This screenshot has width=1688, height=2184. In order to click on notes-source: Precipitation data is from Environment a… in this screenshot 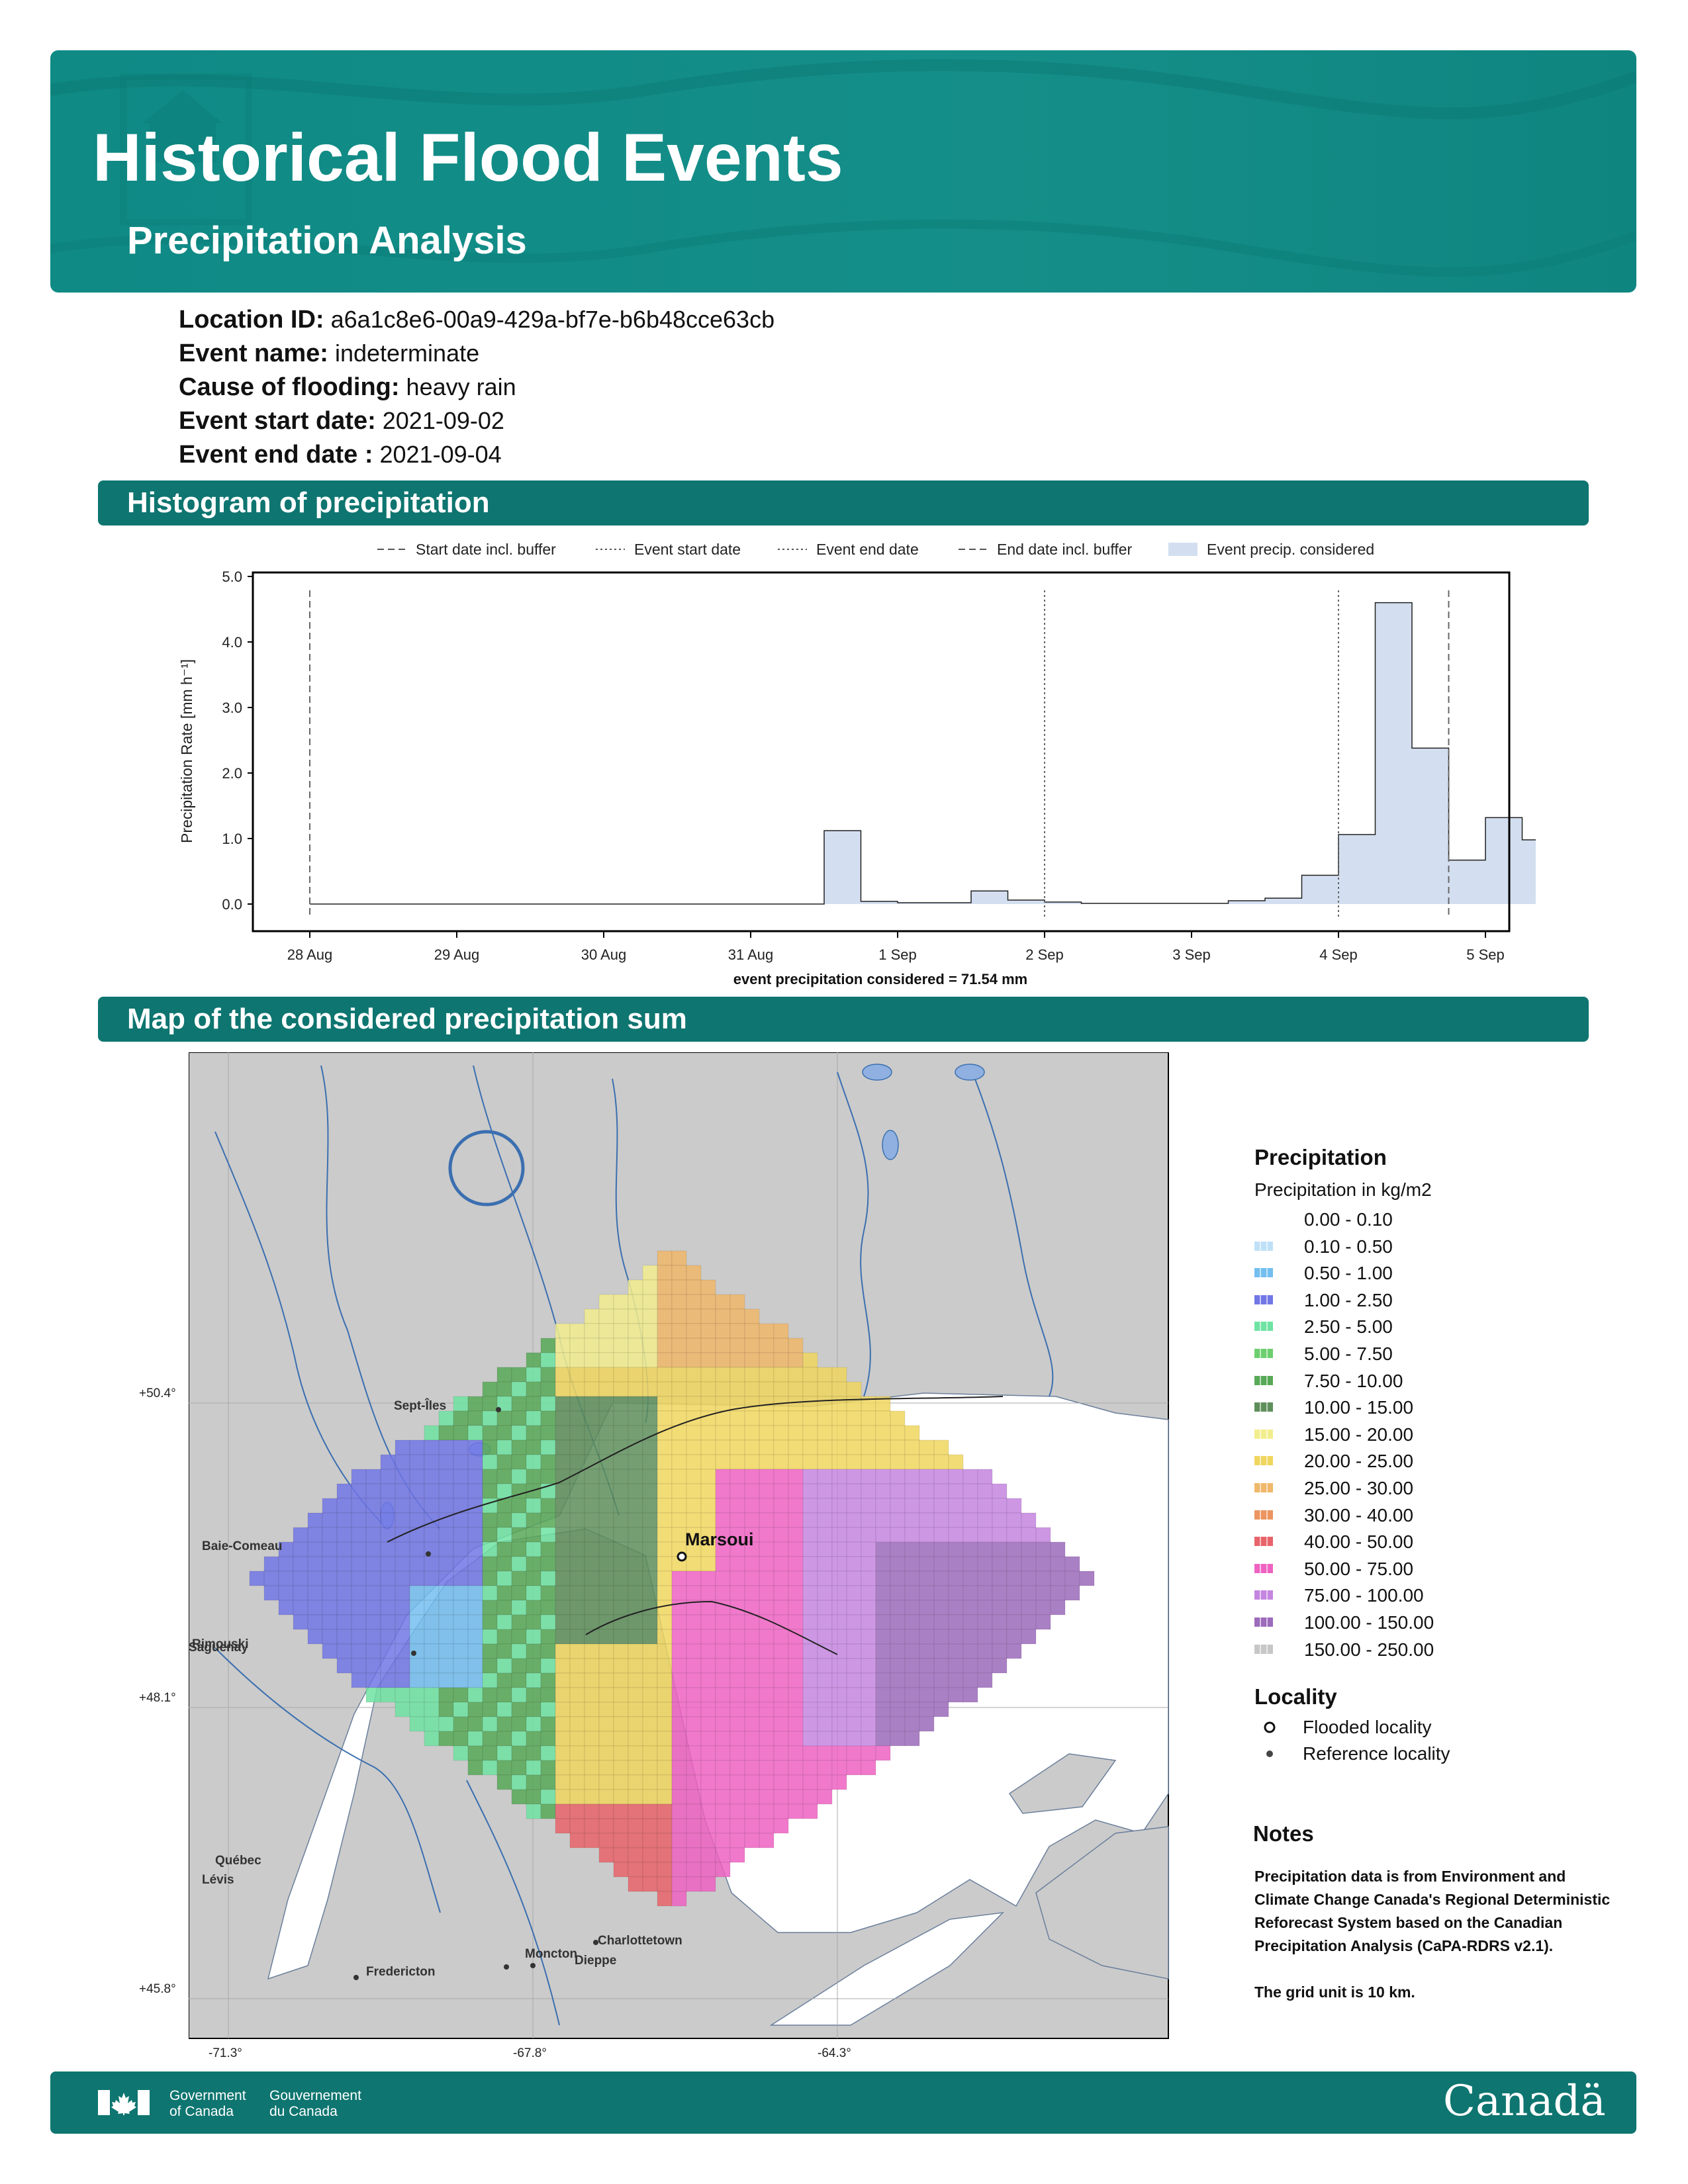, I will do `click(1432, 1911)`.